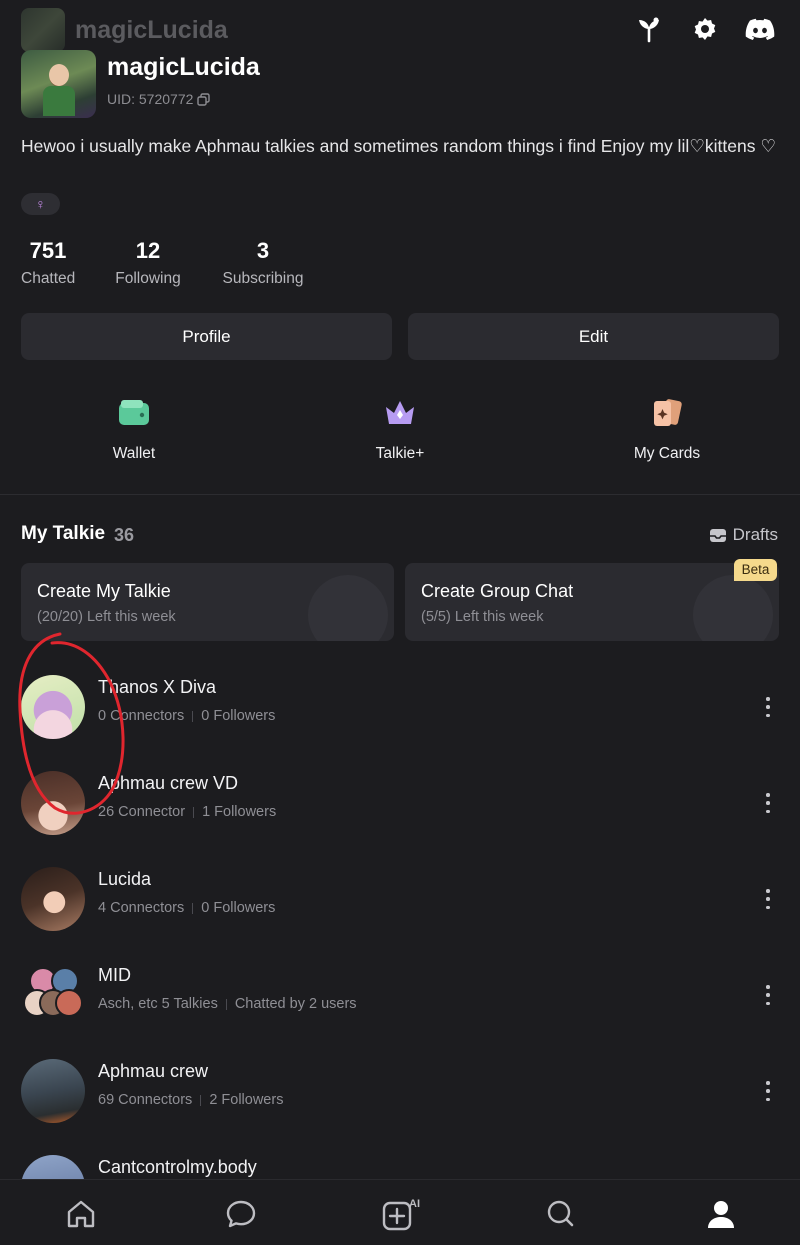 This screenshot has height=1245, width=800. Describe the element at coordinates (104, 591) in the screenshot. I see `card-title: Create My Talkie` at that location.